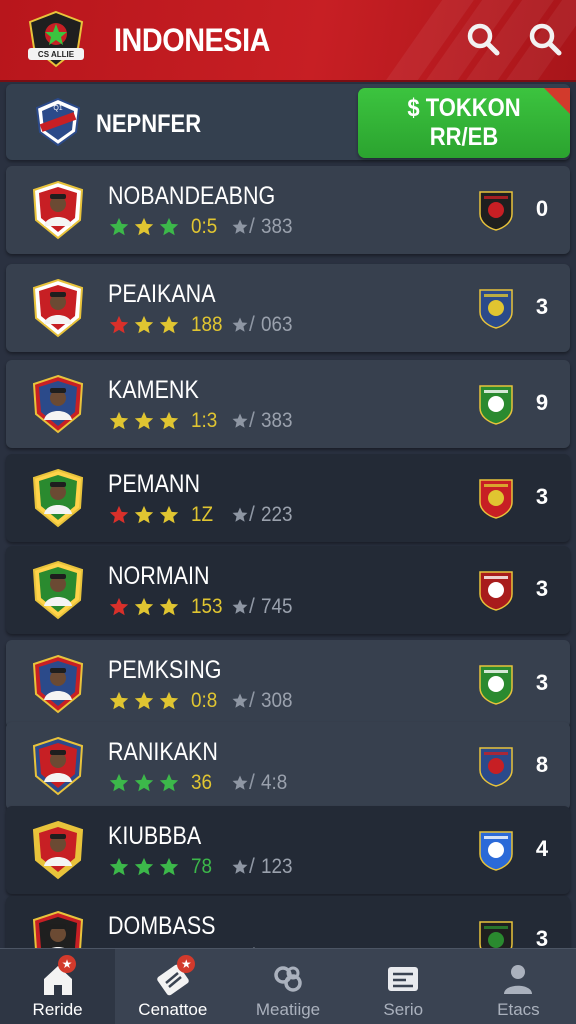  Describe the element at coordinates (58, 986) in the screenshot. I see `nav-item-home: ★ Reride` at that location.